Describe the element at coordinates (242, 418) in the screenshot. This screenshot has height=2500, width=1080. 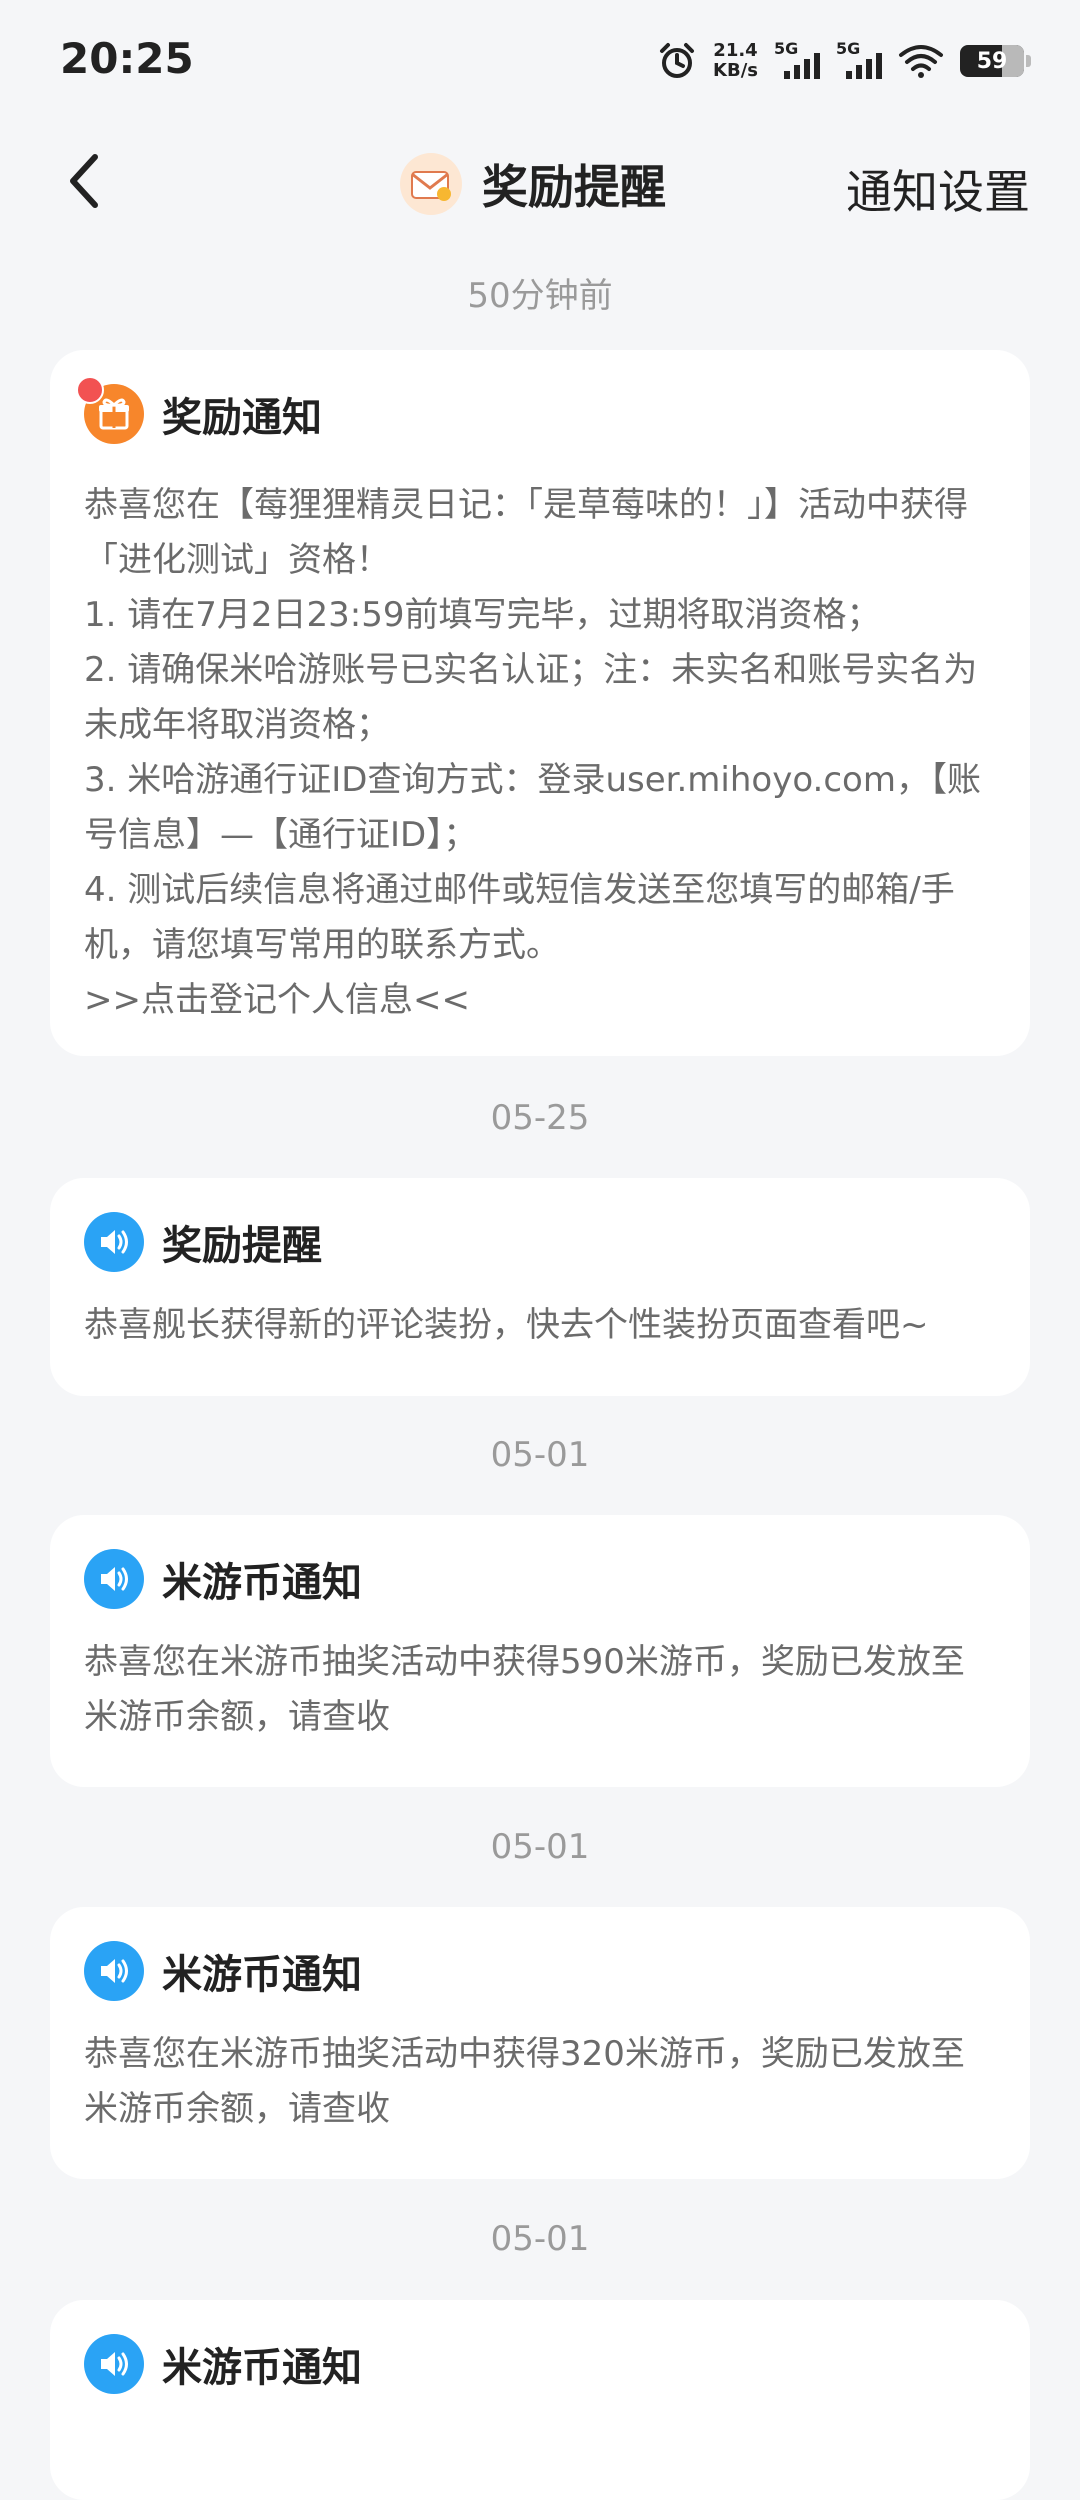
I see `card-title: 奖励通知` at that location.